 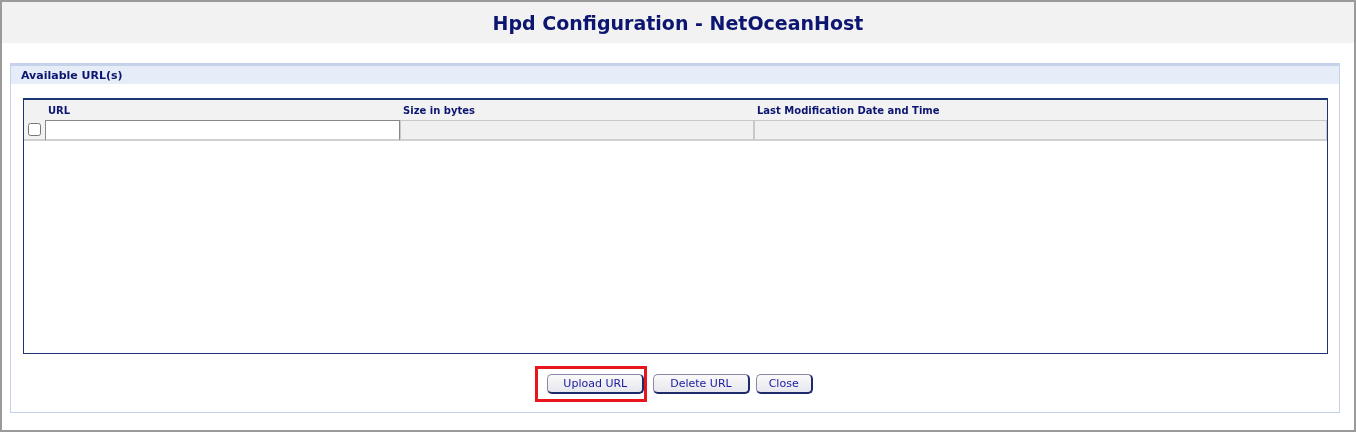 I want to click on row-checkbox, so click(x=34, y=129).